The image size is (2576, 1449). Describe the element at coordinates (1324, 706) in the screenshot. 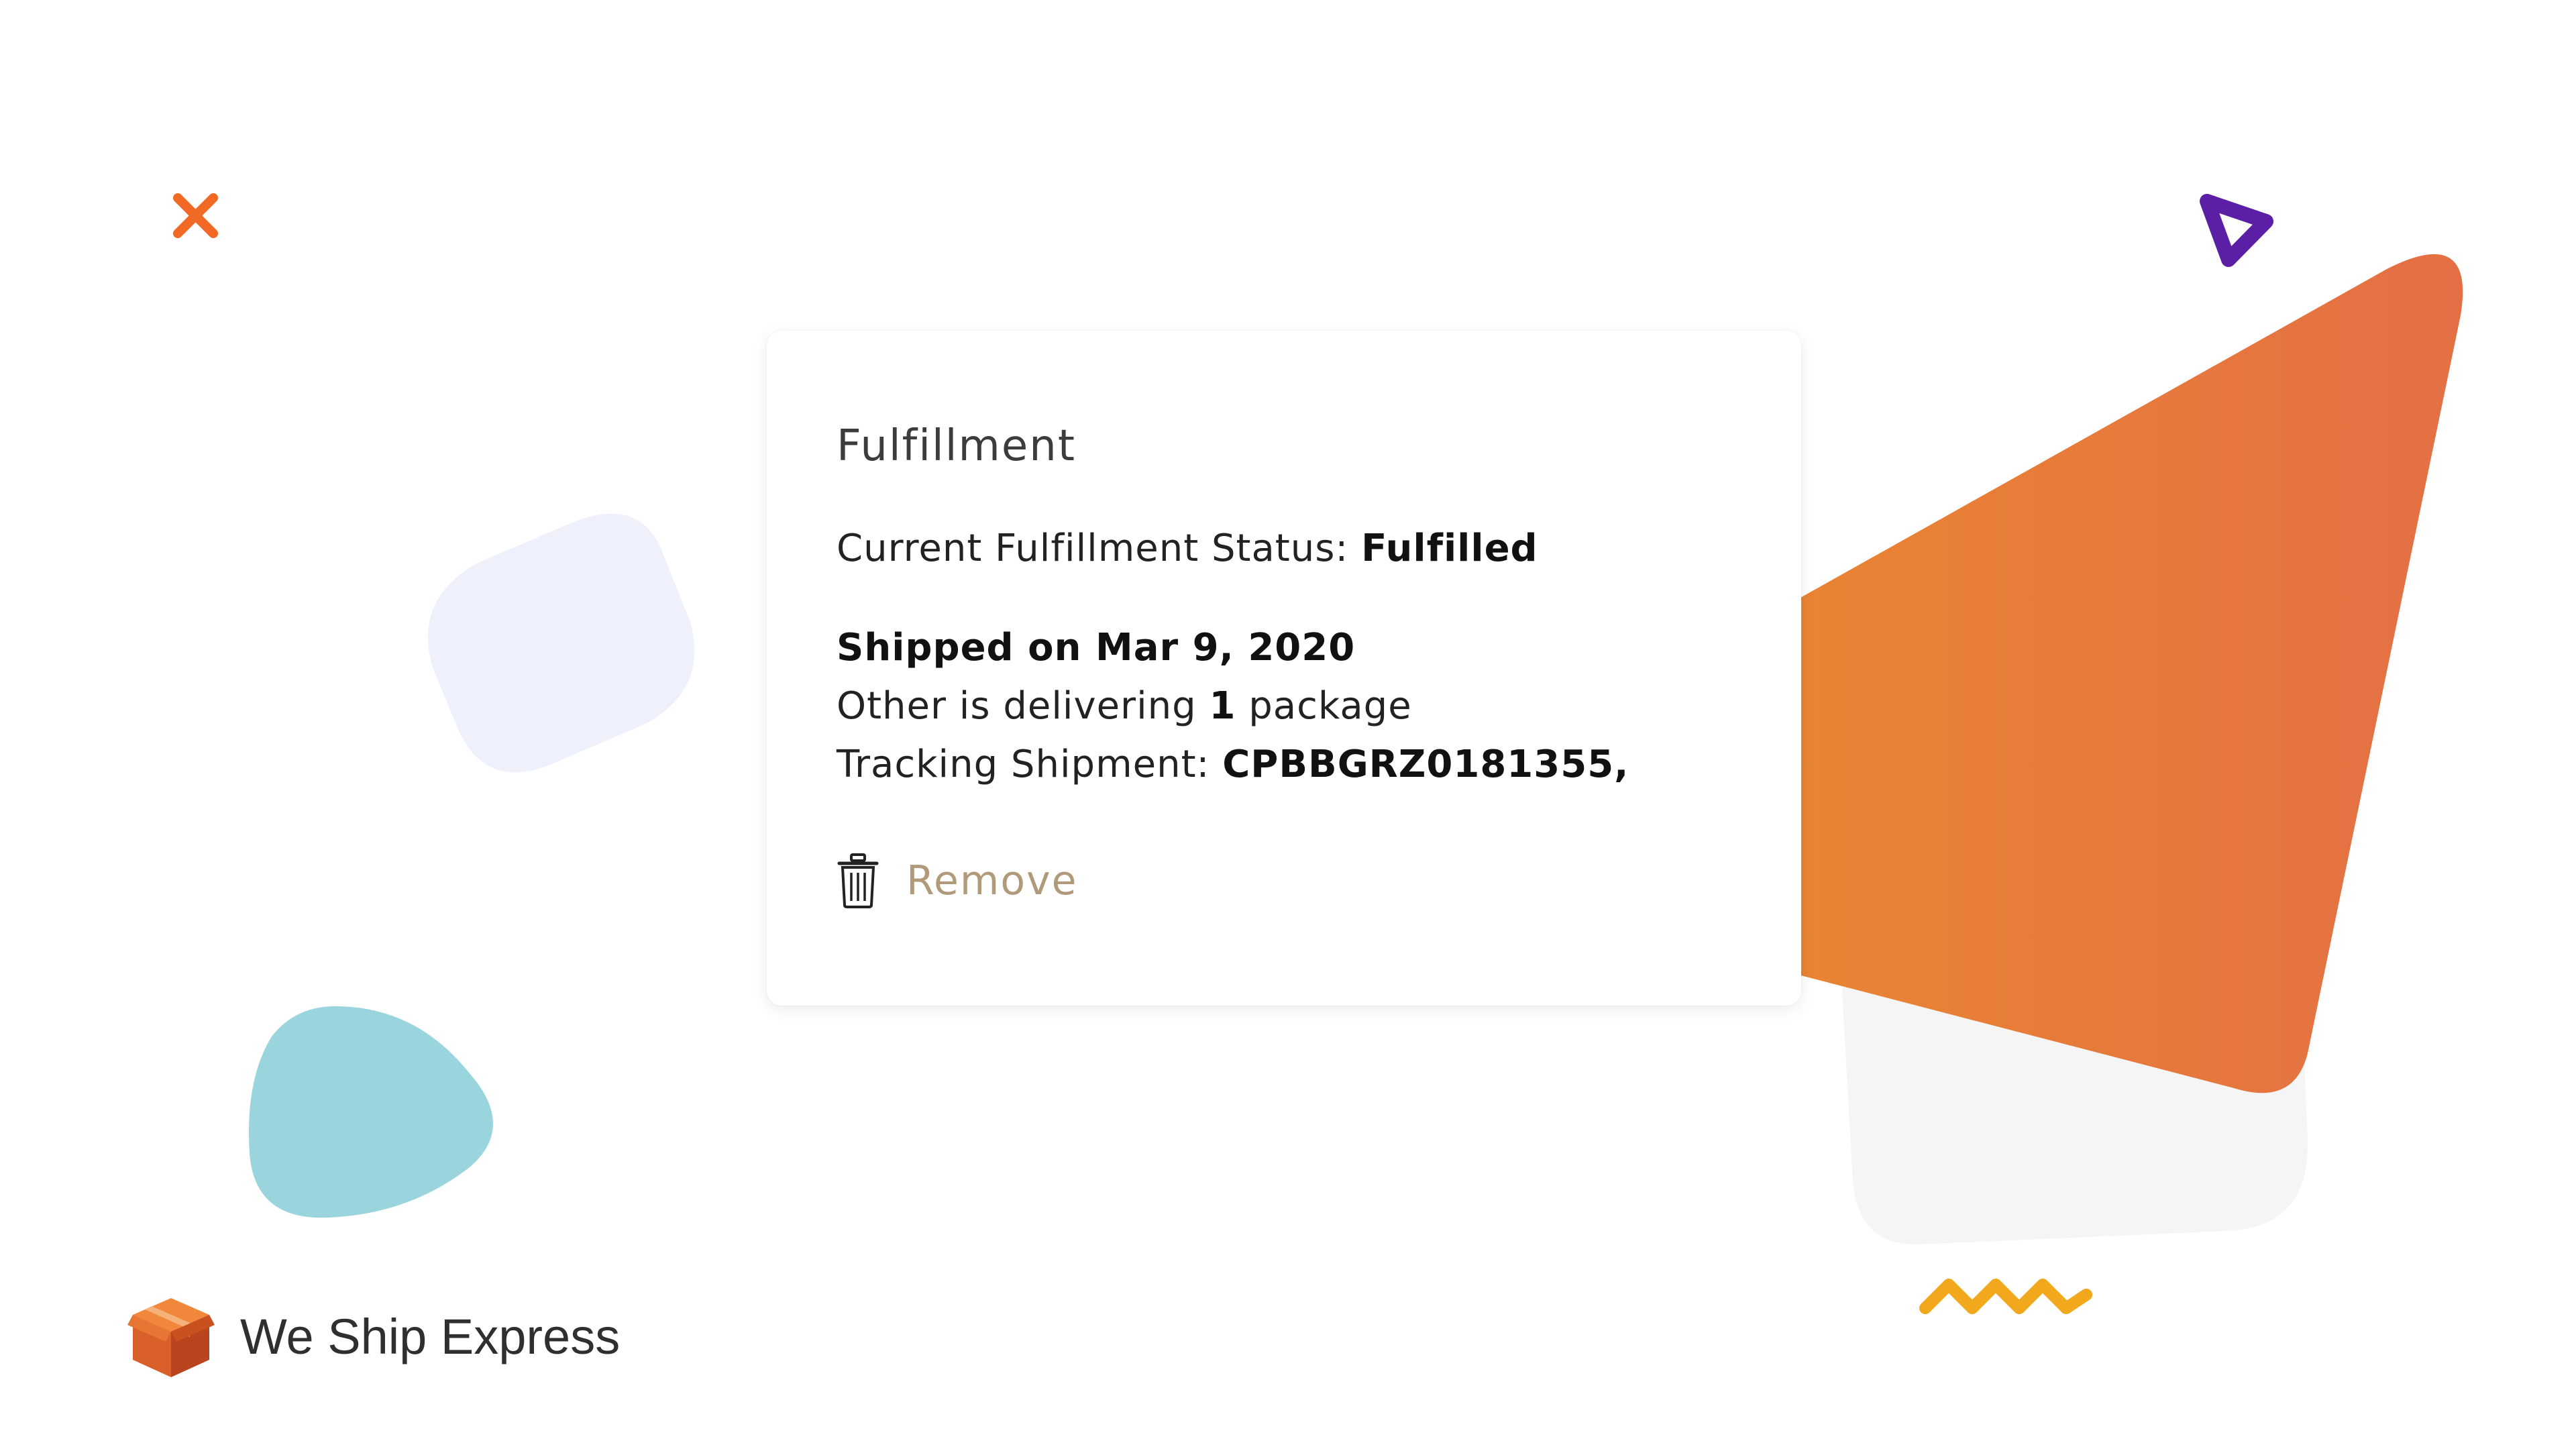

I see `delivering-suffix: package` at that location.